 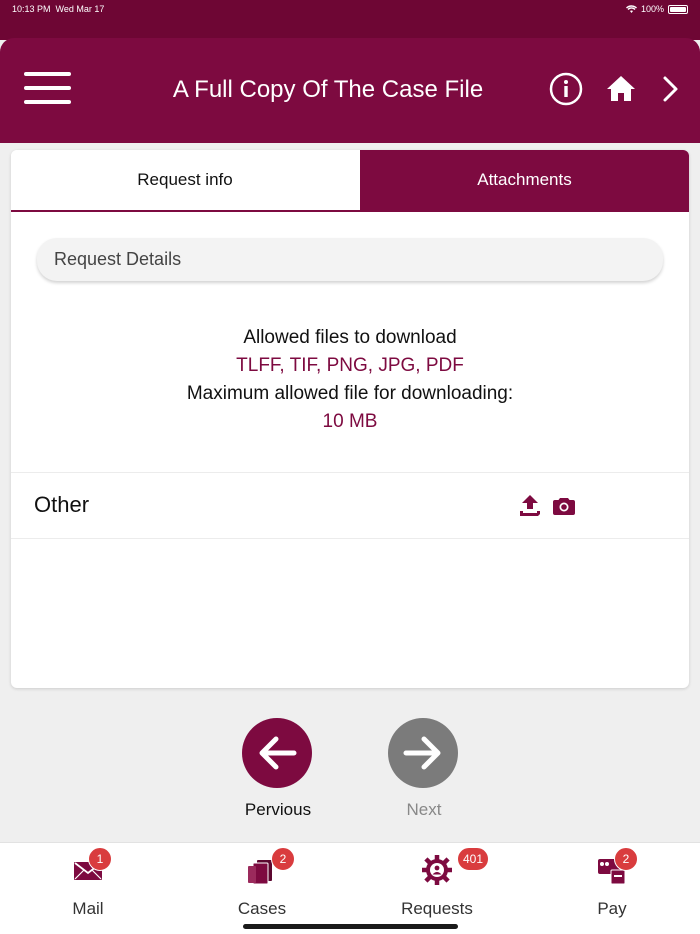 I want to click on mail-badge: 1, so click(x=100, y=859).